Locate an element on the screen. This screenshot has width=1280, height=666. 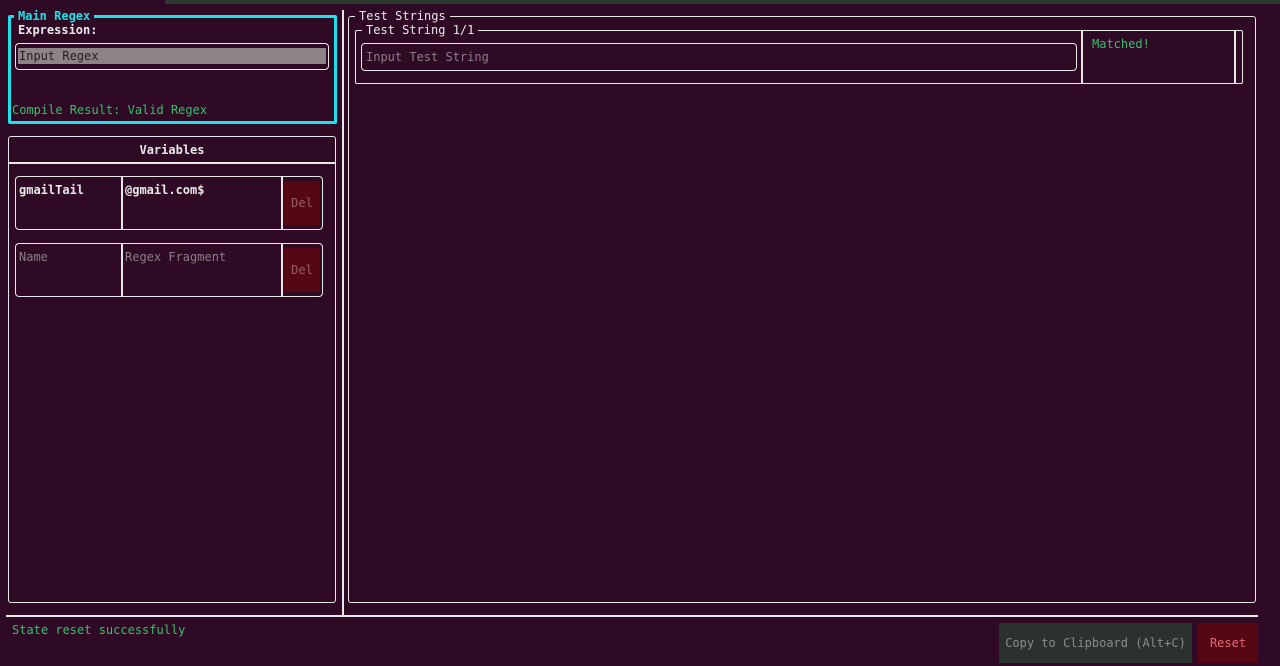
status-message: State reset successfully is located at coordinates (99, 630).